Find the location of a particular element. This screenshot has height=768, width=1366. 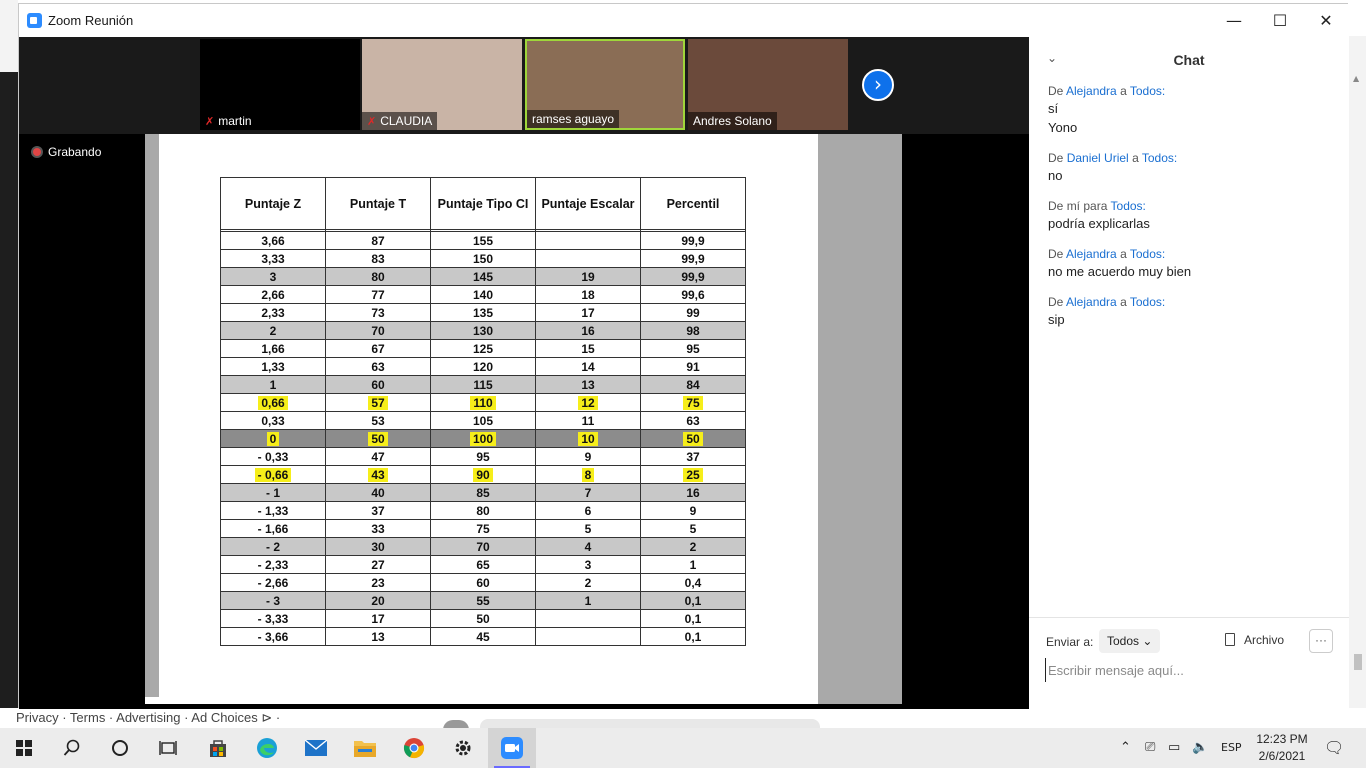

table-row: 2,33 73 135 17 99 is located at coordinates (483, 312).